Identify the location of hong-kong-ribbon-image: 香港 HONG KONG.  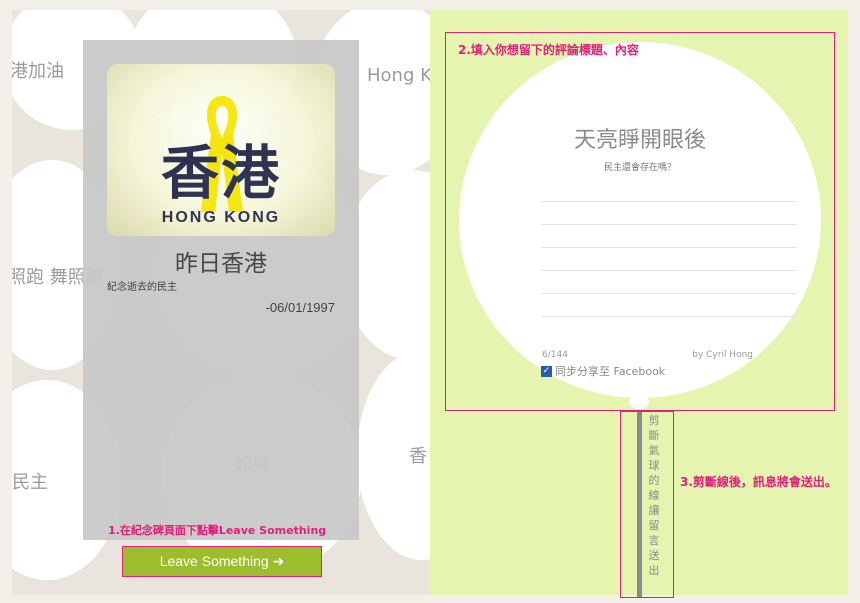
(221, 150).